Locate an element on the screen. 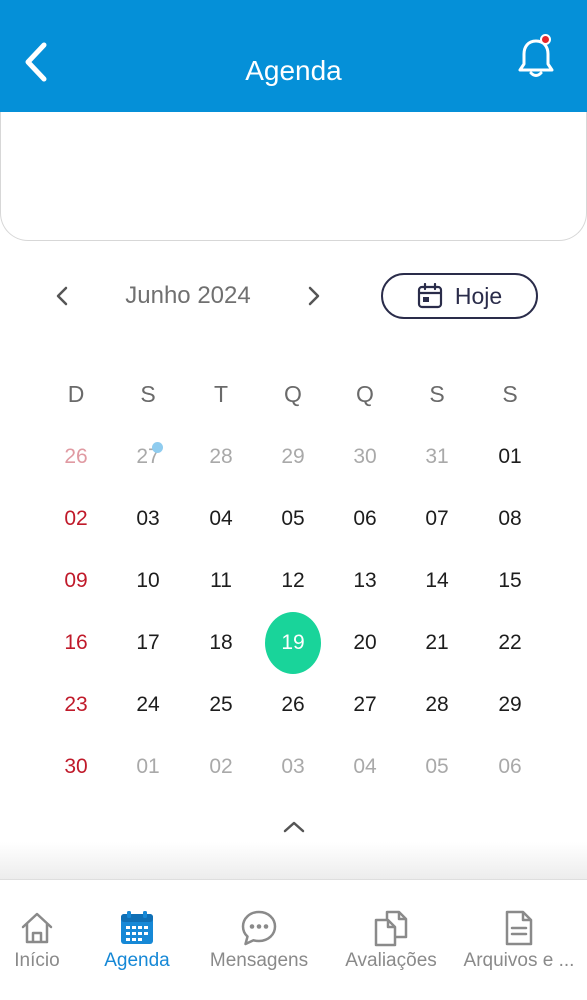 The height and width of the screenshot is (1000, 587). calendar-day: 20 is located at coordinates (365, 643).